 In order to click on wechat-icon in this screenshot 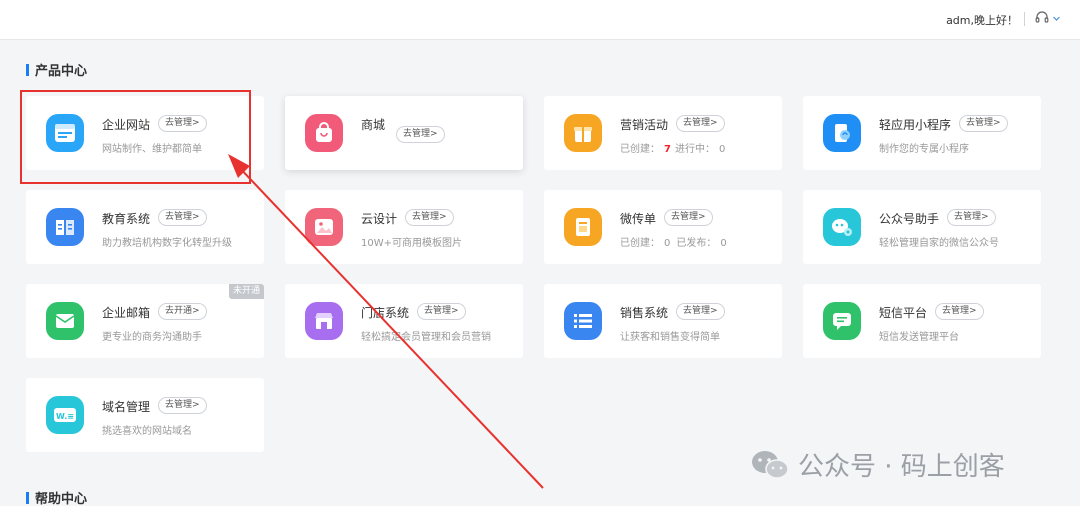, I will do `click(770, 464)`.